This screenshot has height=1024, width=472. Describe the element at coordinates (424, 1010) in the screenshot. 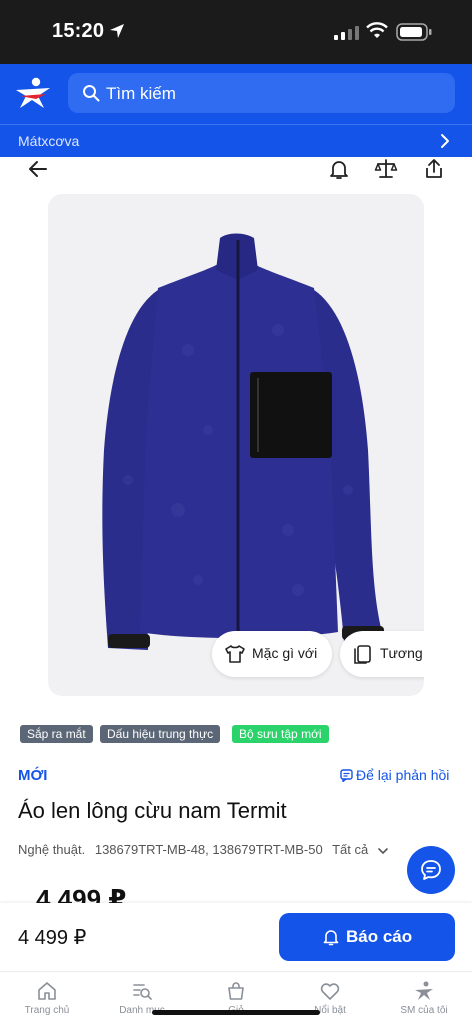

I see `tab-profile-label: SM của tôi` at that location.